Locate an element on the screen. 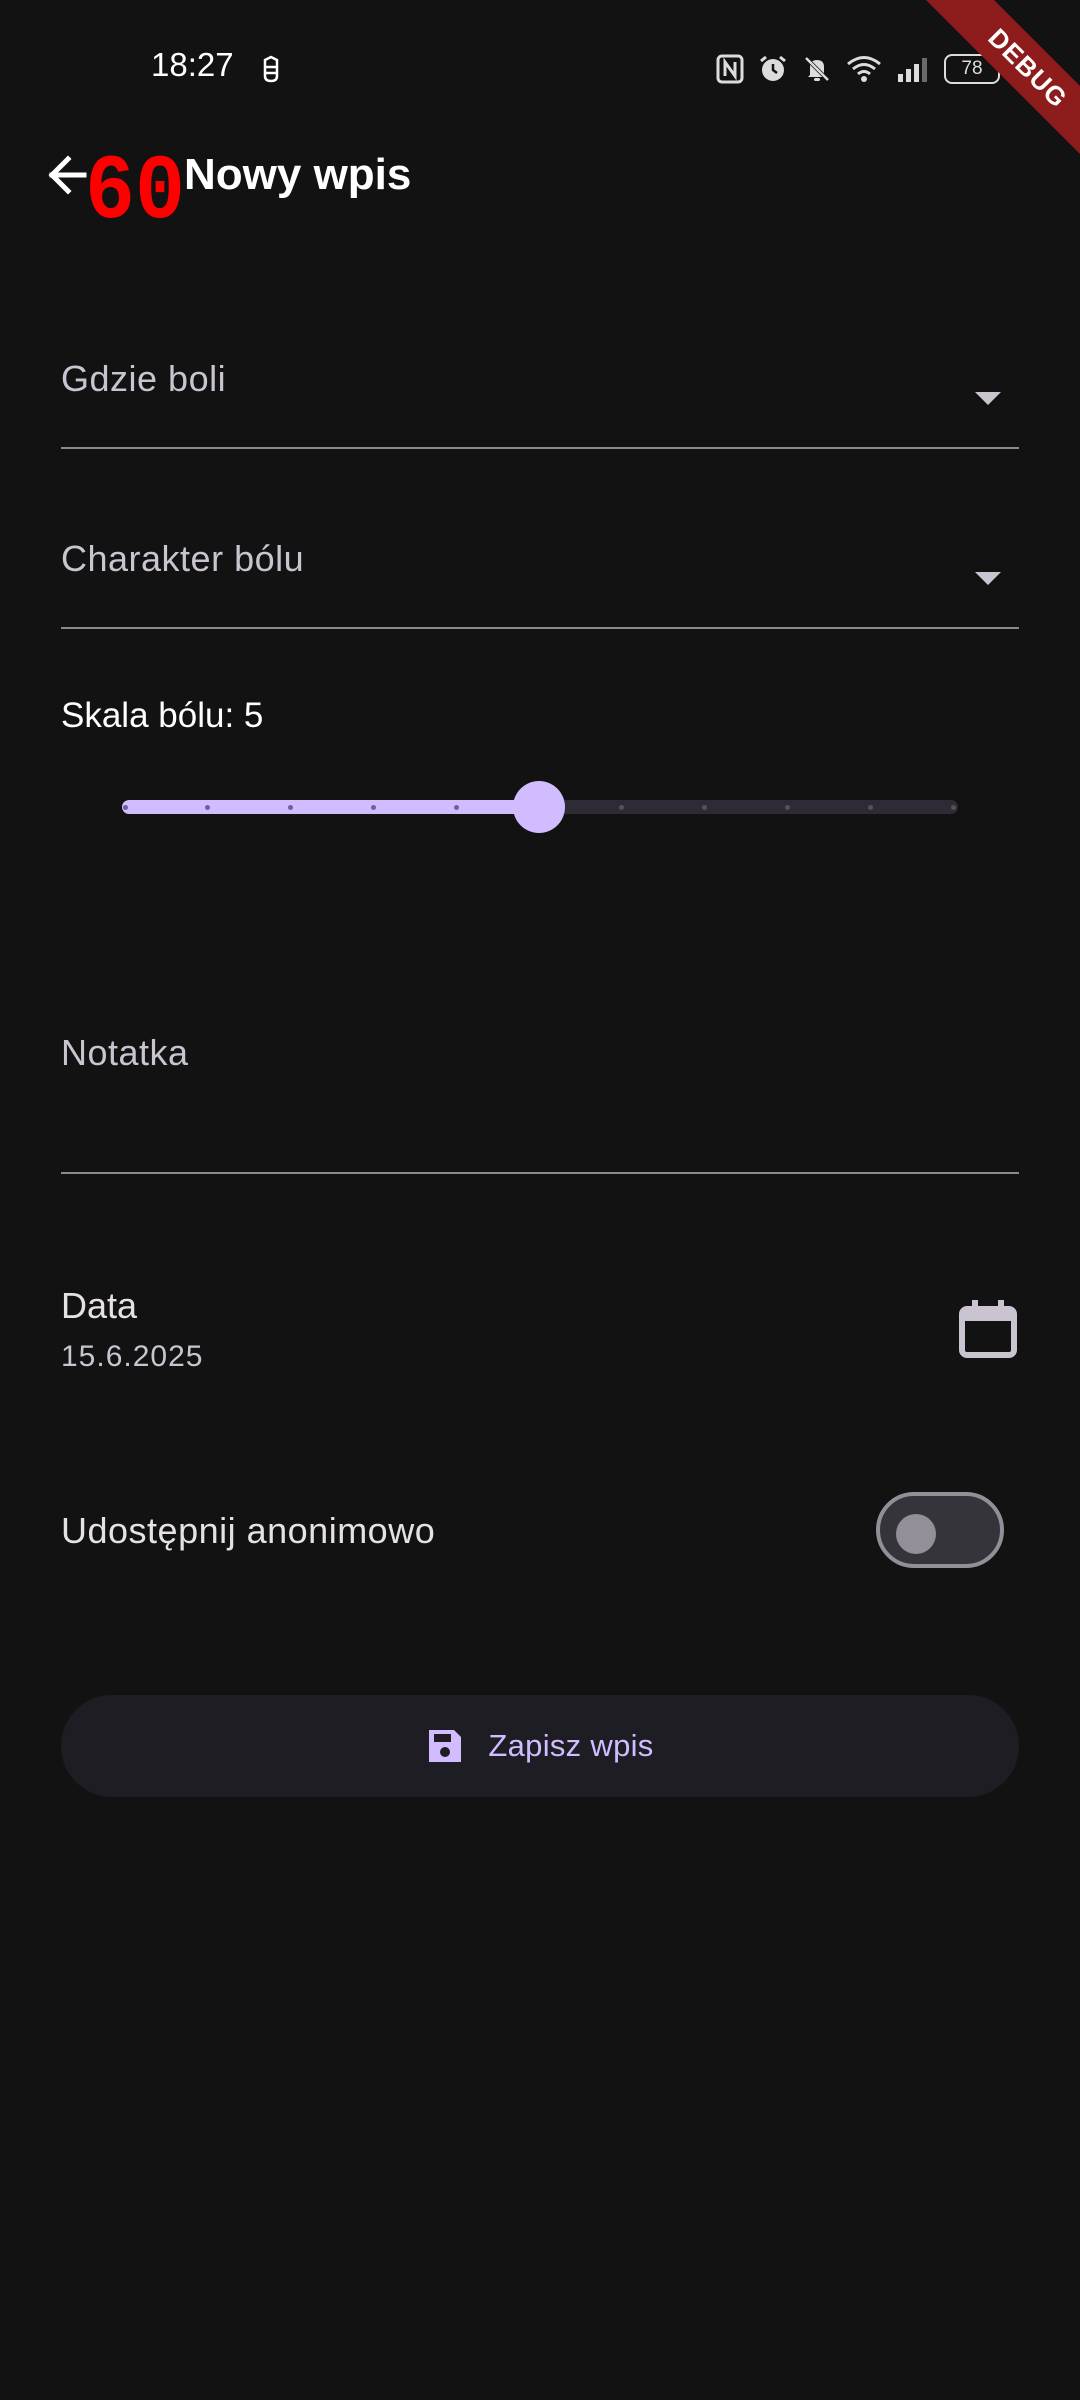  alarm-icon is located at coordinates (773, 68).